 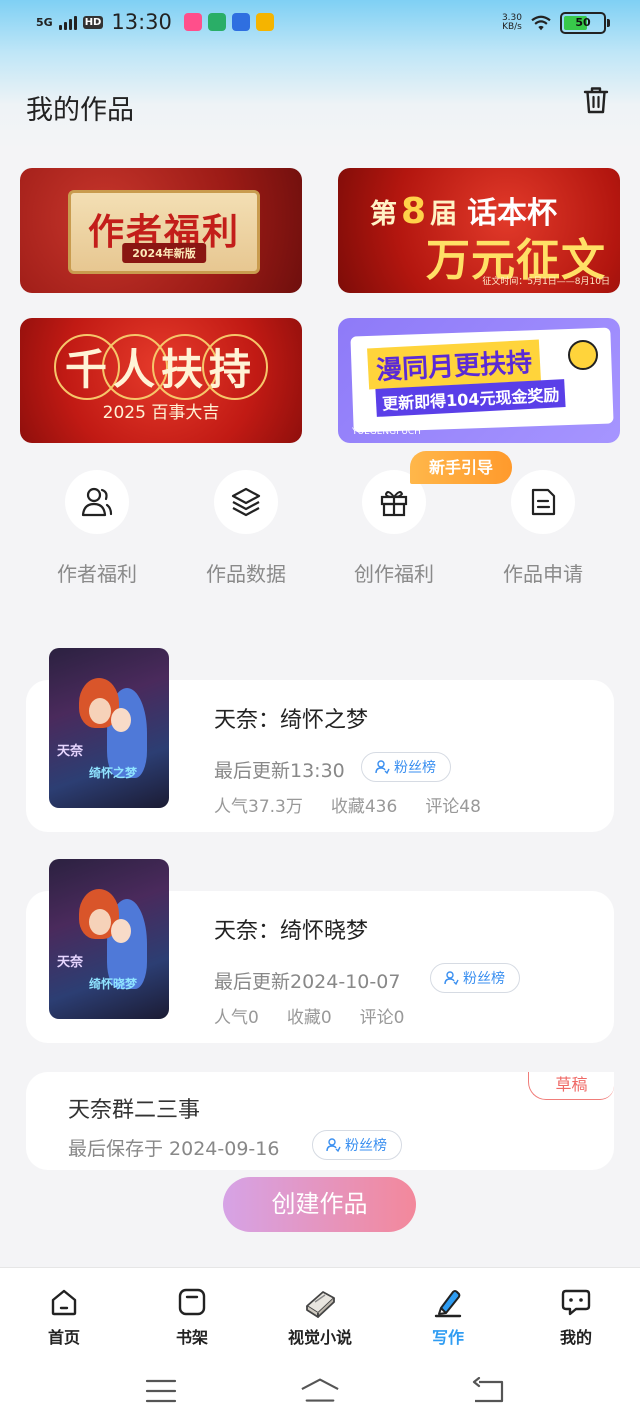 I want to click on action-work-data: 作品数据, so click(x=246, y=528).